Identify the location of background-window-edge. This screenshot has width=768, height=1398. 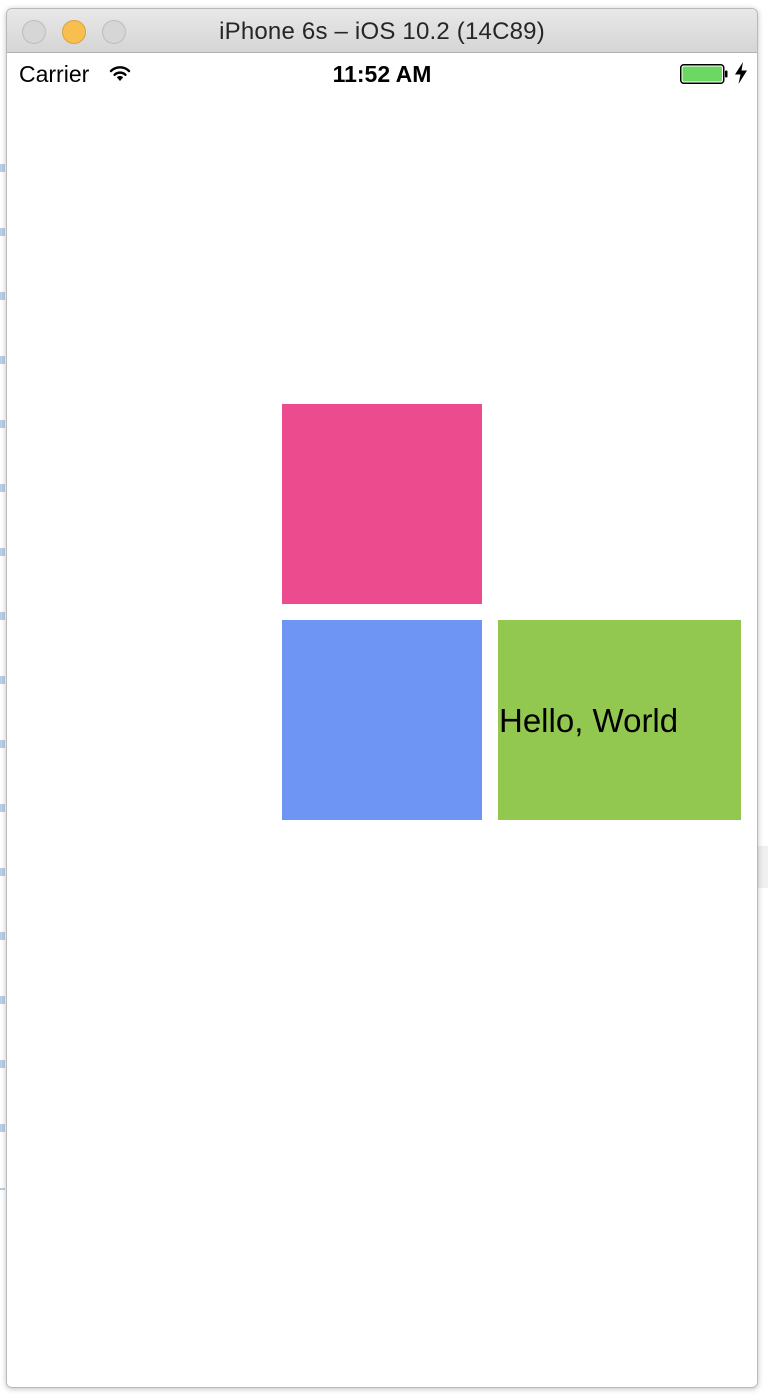
(2, 665).